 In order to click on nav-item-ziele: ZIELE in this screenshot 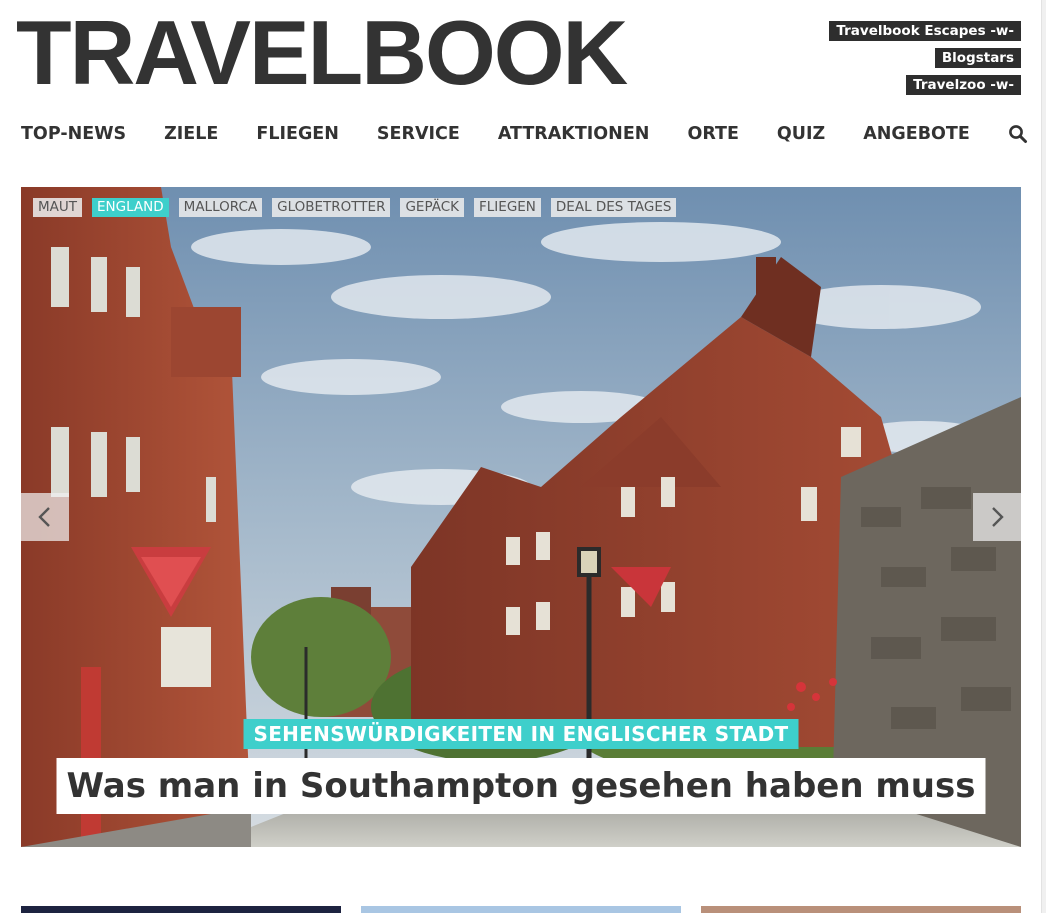, I will do `click(191, 134)`.